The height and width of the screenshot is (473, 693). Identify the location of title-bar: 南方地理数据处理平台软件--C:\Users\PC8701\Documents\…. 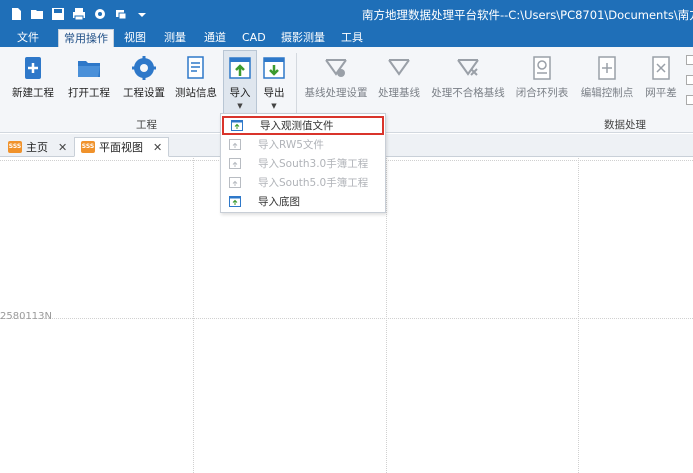
(346, 14).